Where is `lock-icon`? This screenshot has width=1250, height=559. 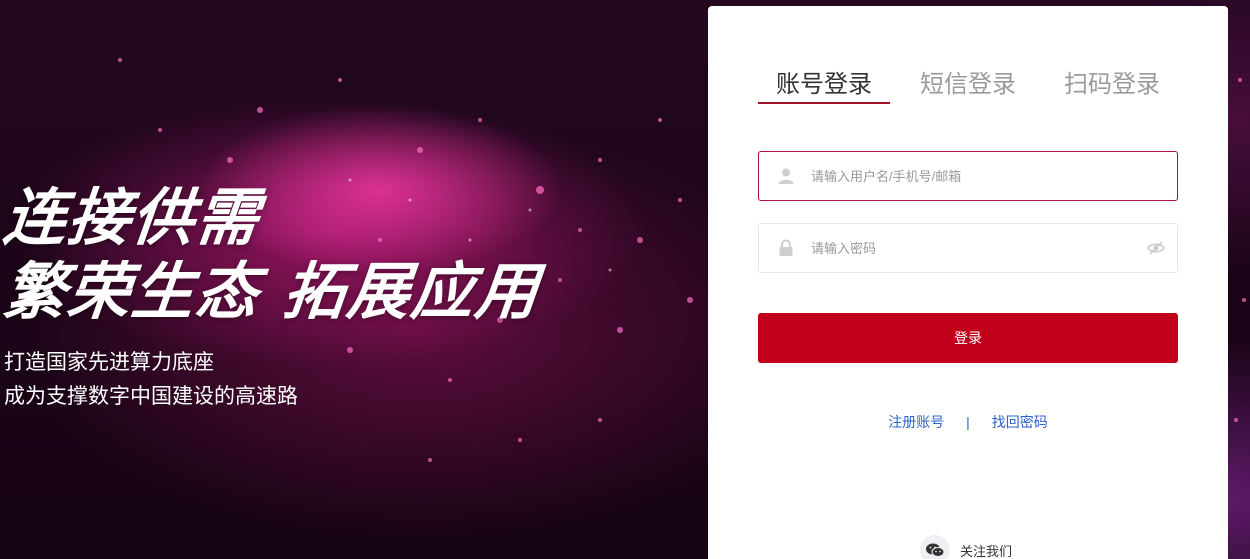
lock-icon is located at coordinates (786, 247).